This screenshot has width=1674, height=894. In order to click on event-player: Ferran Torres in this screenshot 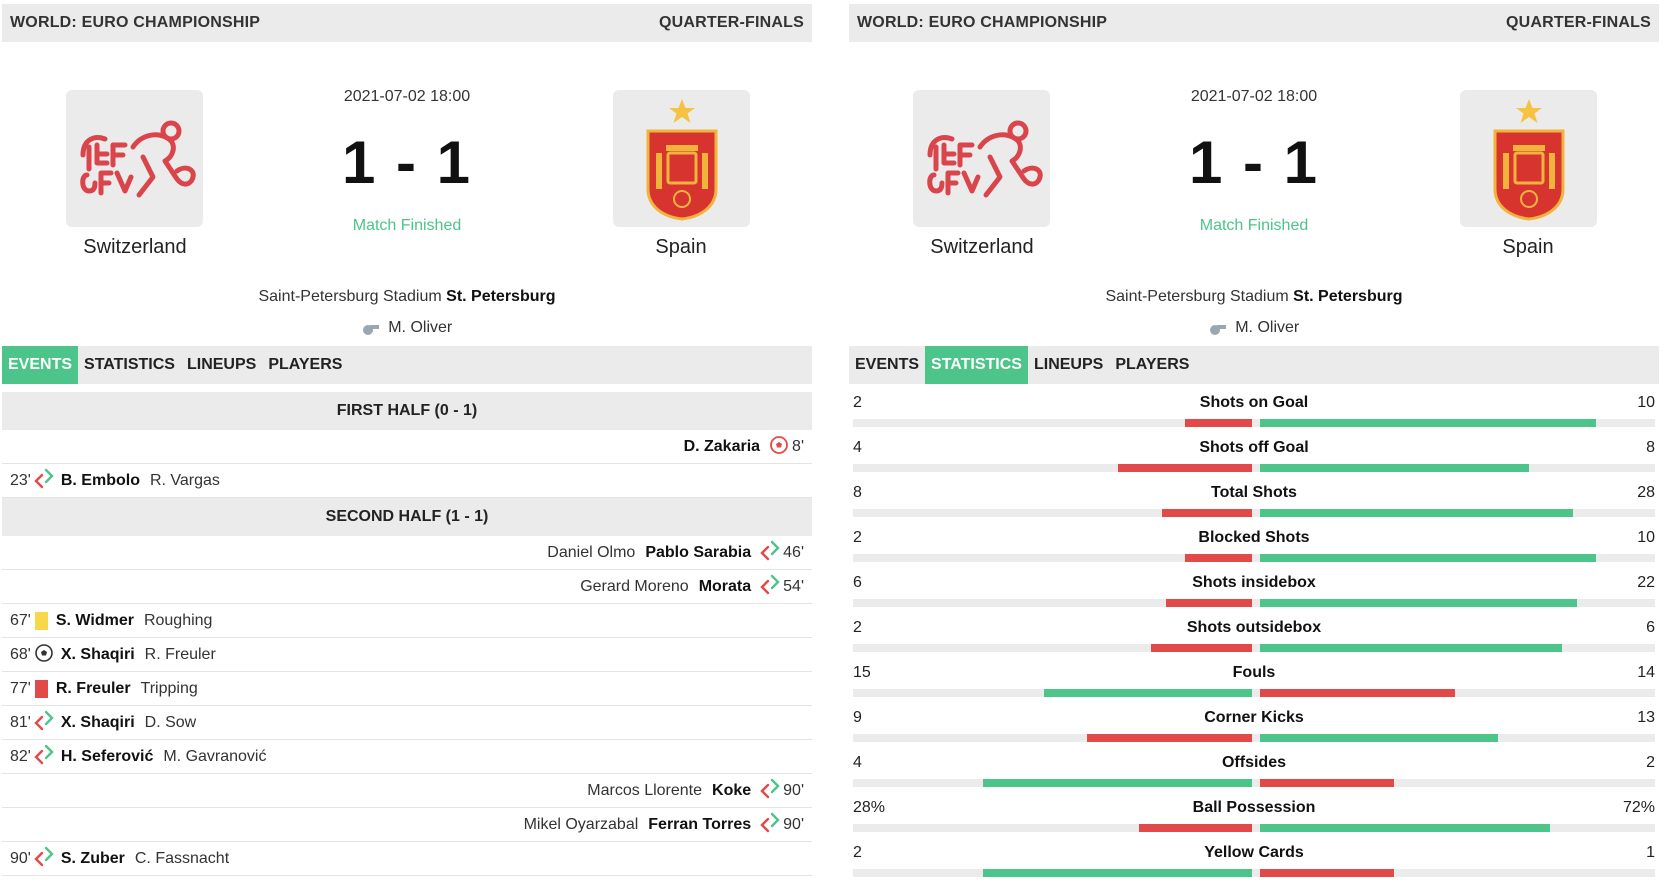, I will do `click(700, 824)`.